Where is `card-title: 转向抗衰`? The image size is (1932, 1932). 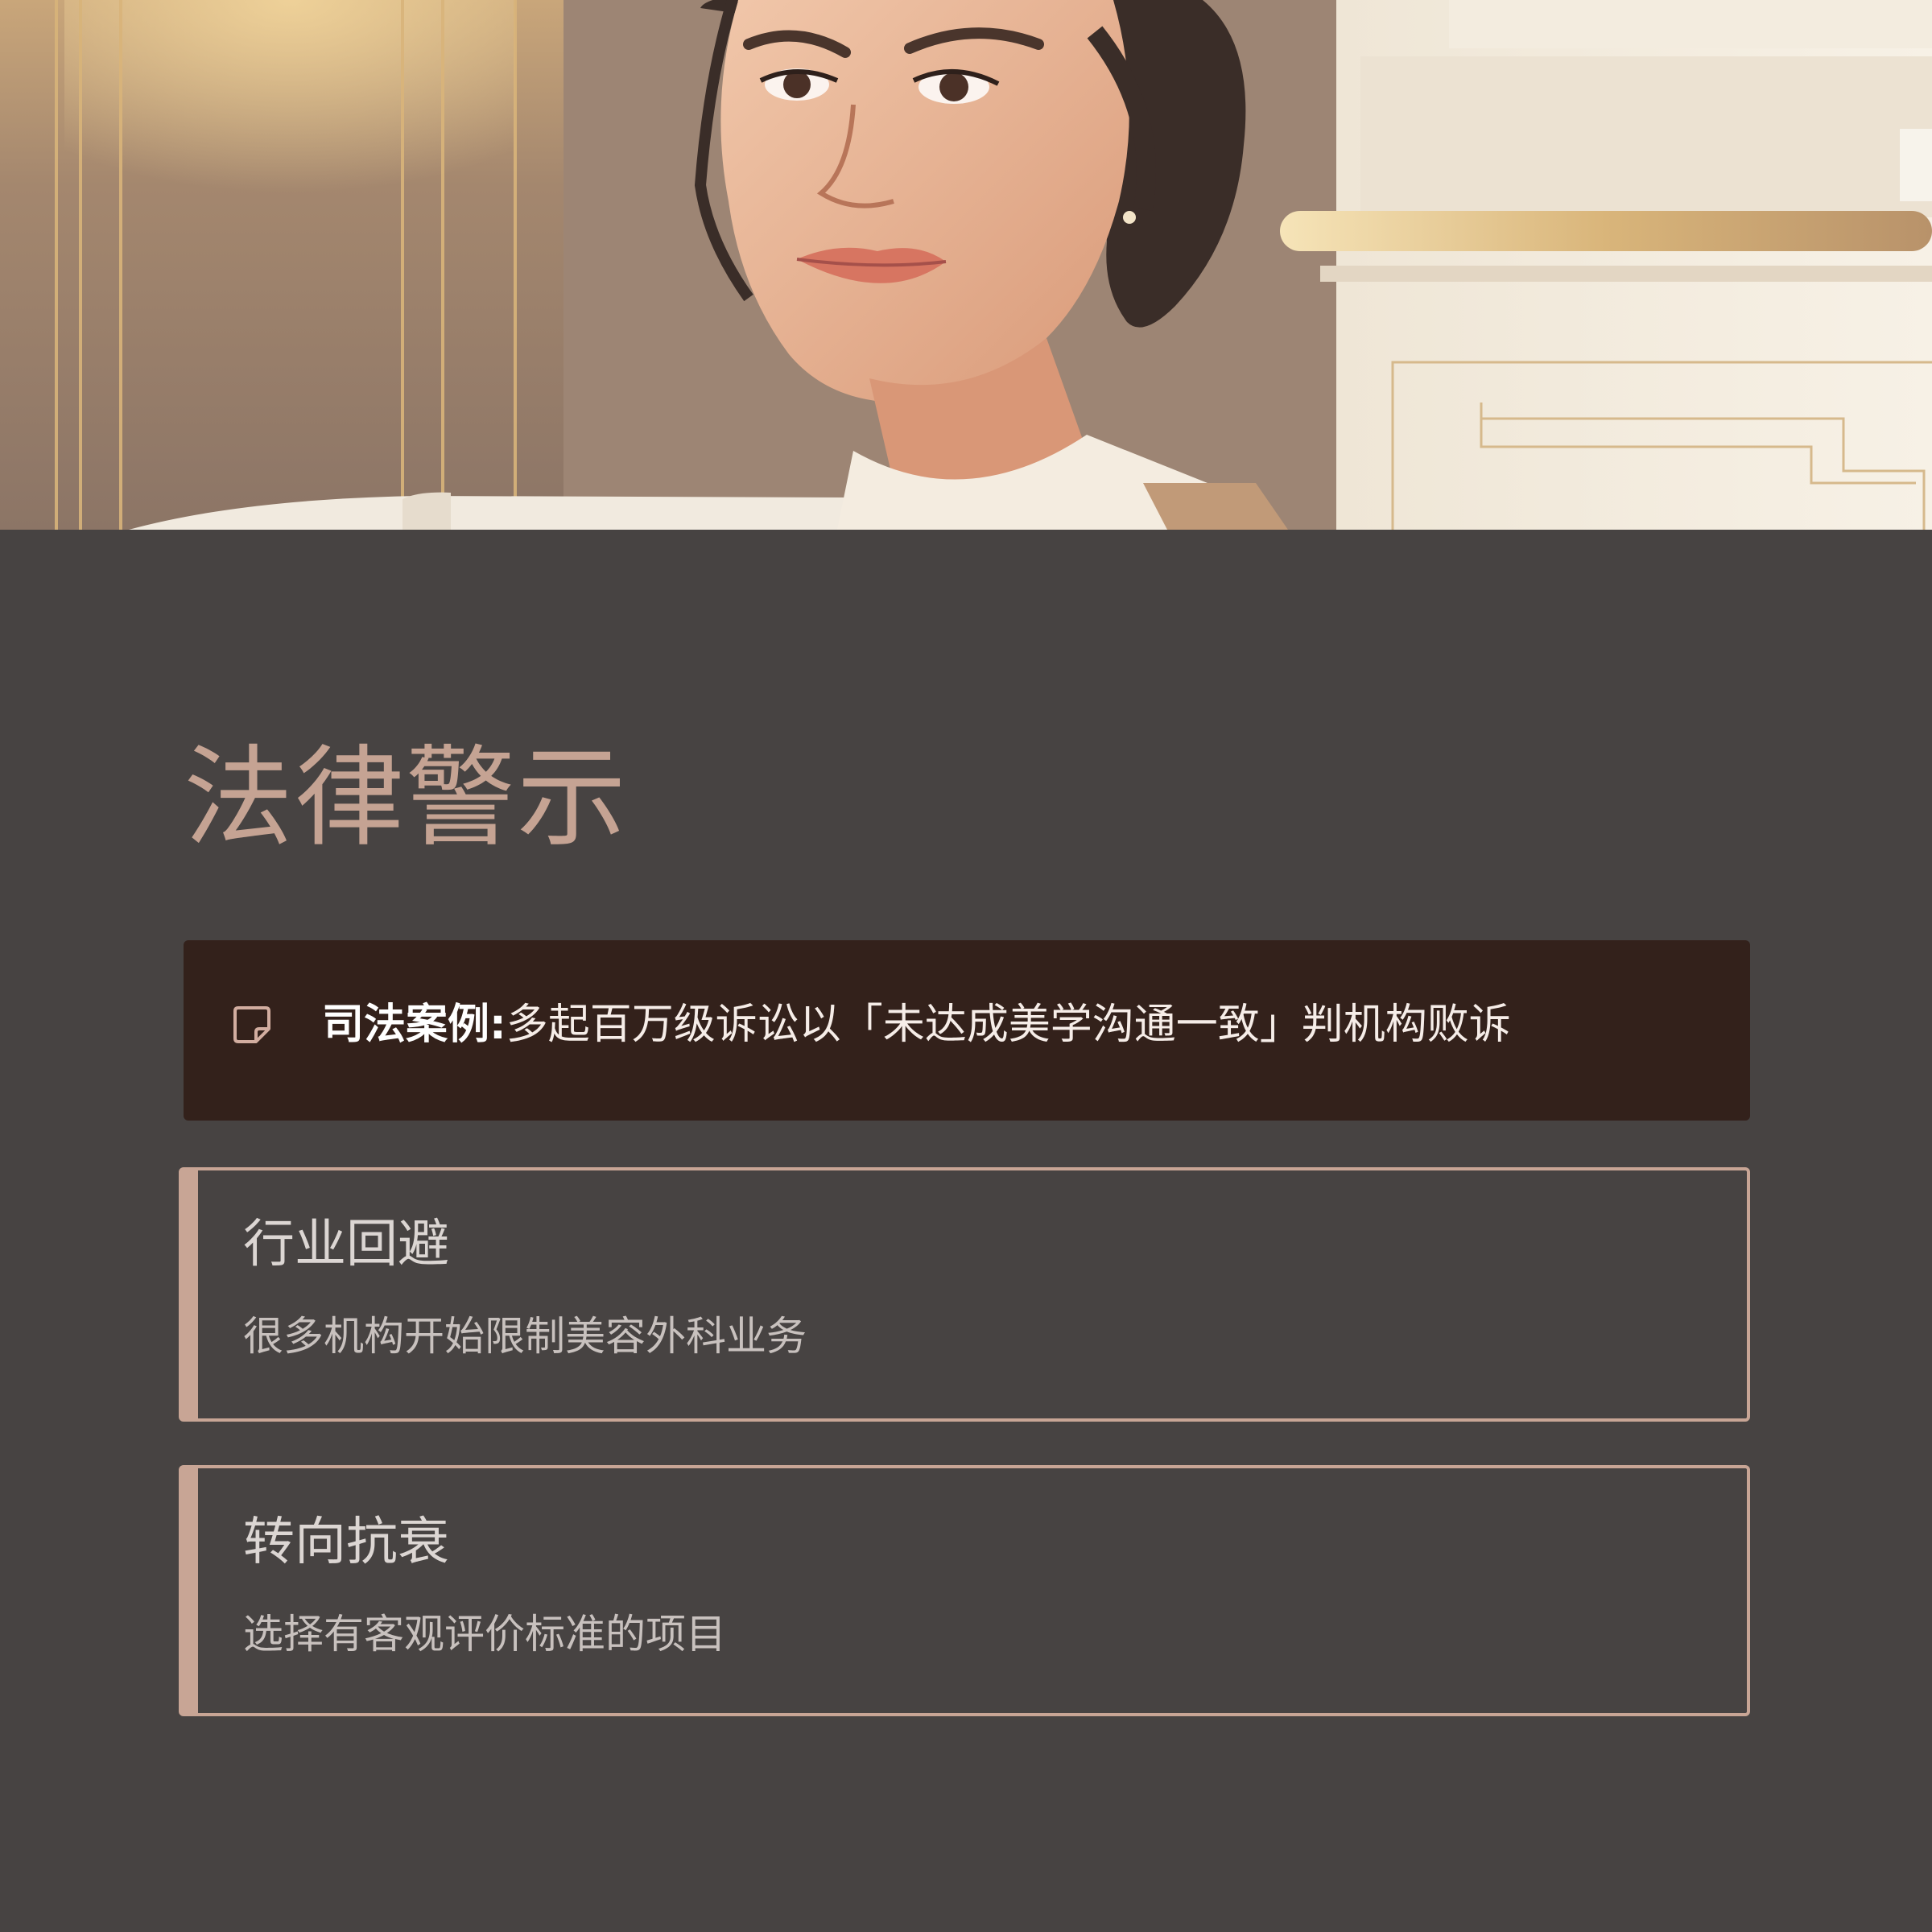
card-title: 转向抗衰 is located at coordinates (346, 1542).